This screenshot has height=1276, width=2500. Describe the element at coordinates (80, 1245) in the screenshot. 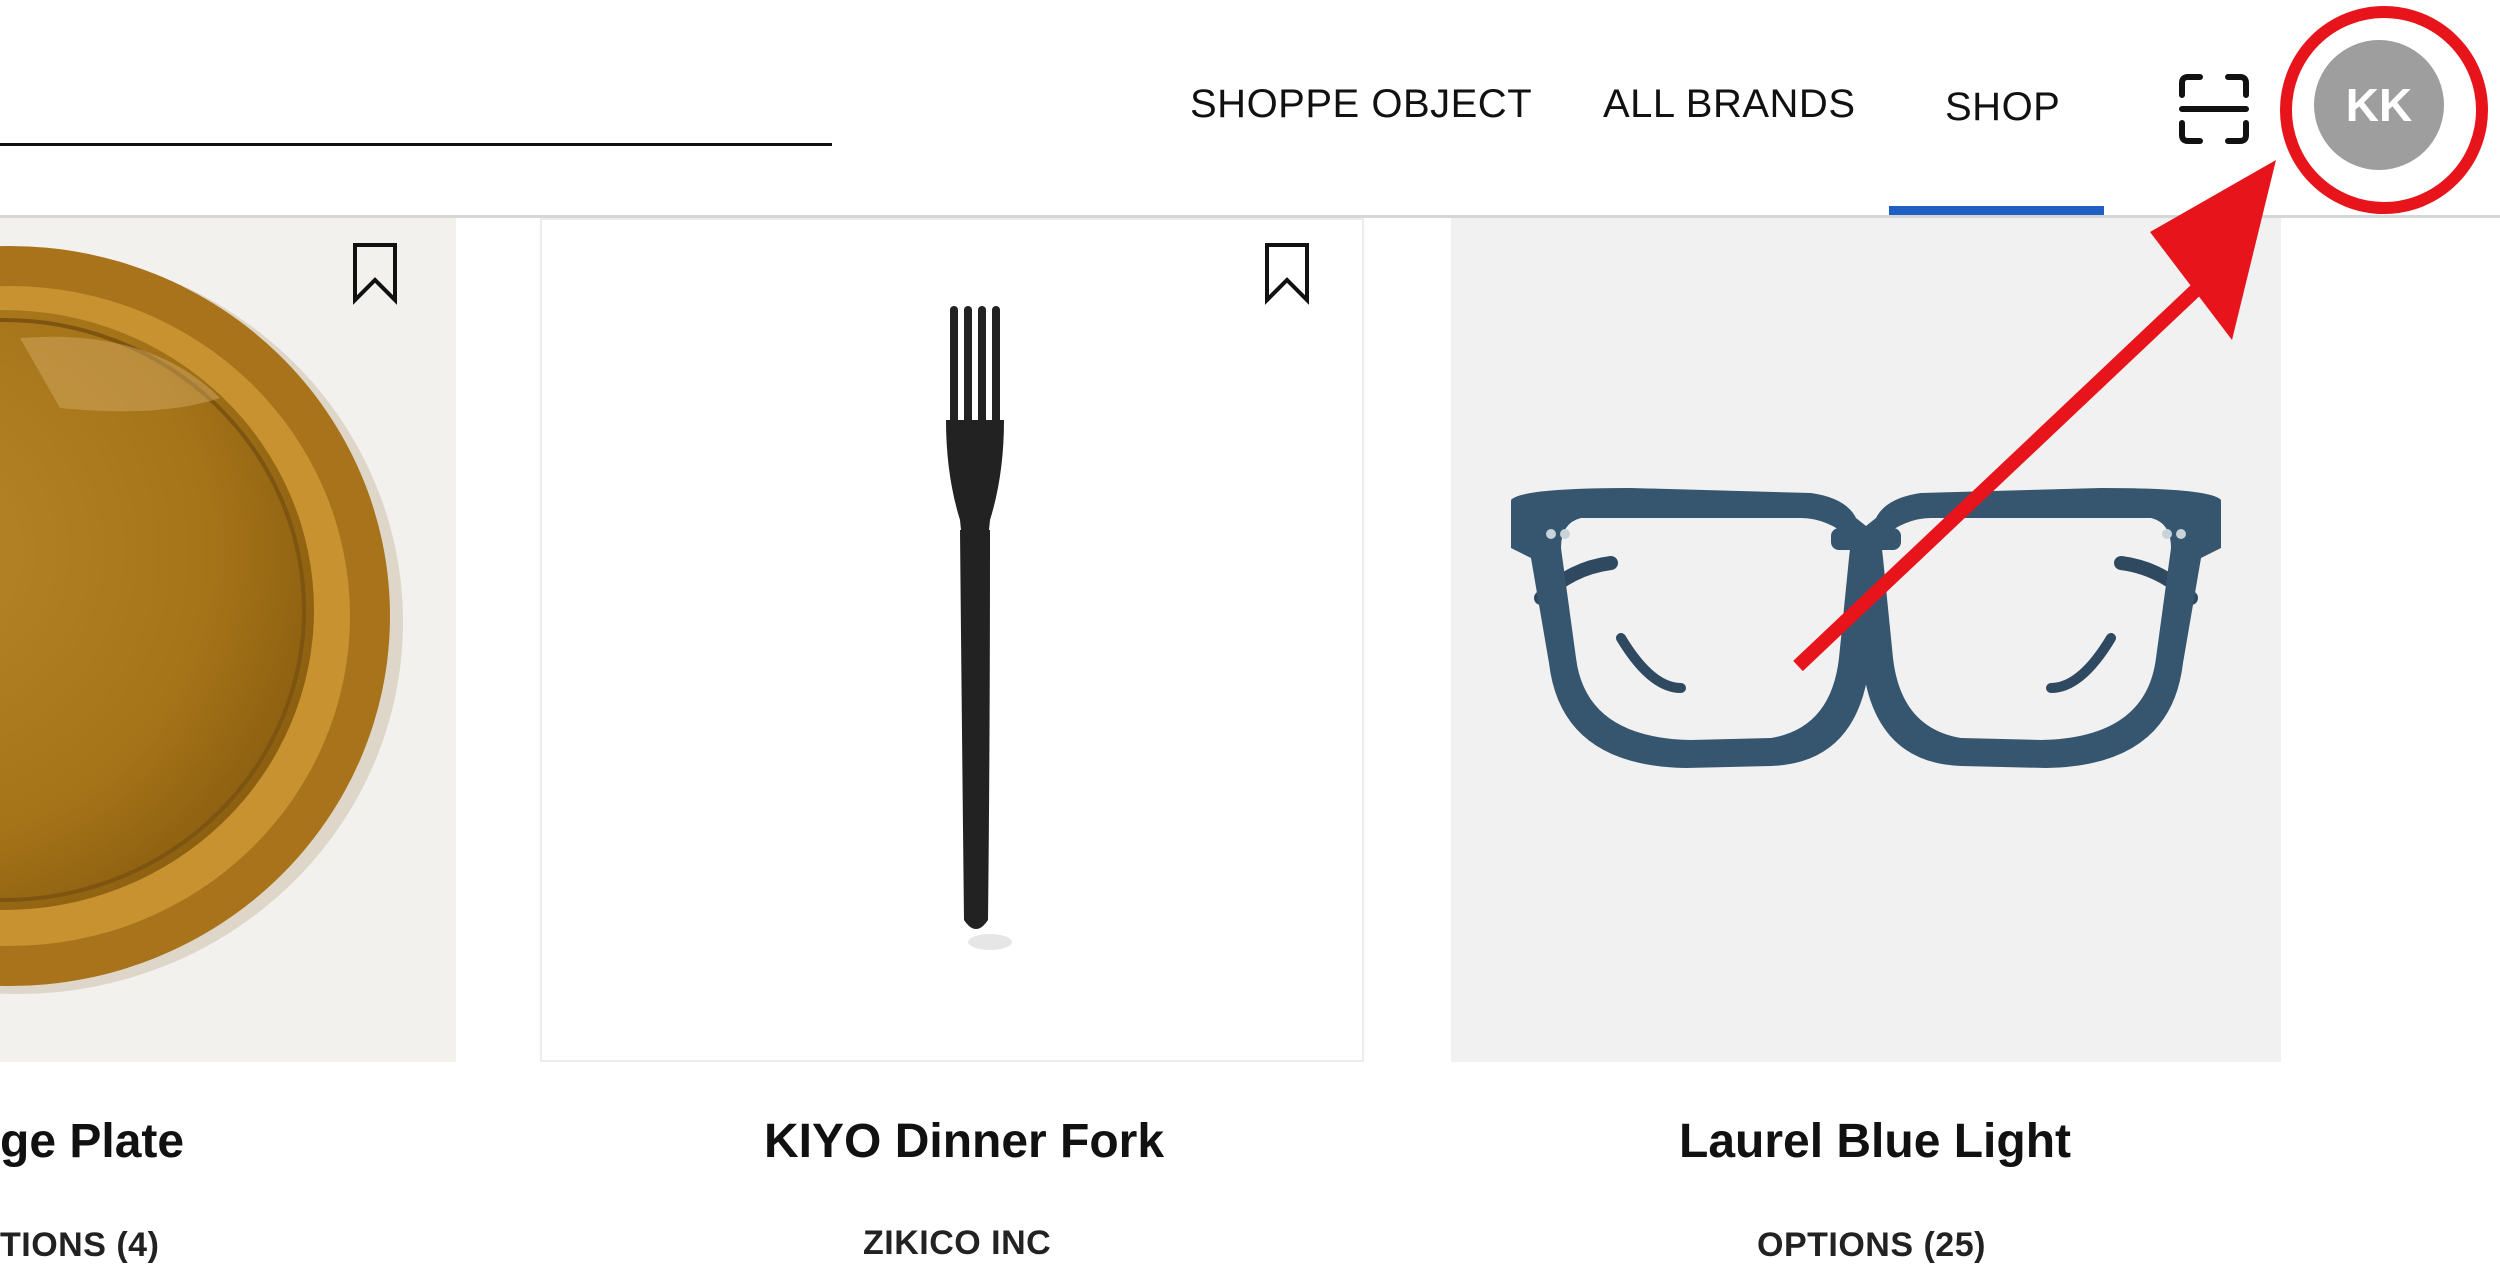

I see `product-options-plate: TIONS (4)` at that location.